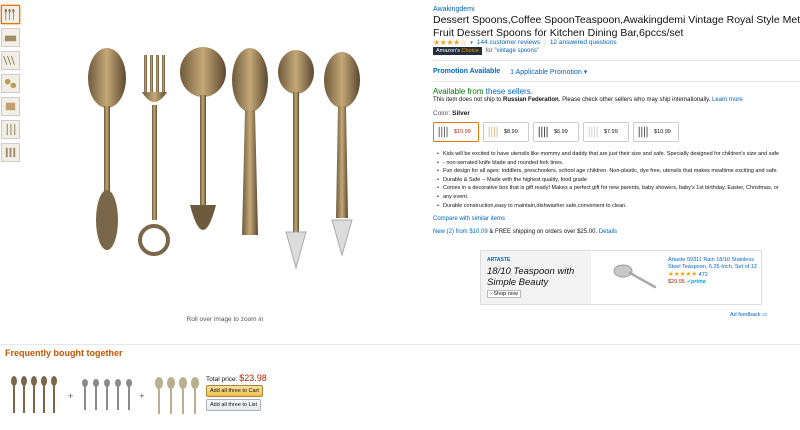  I want to click on swatch-4: $7.99, so click(606, 132).